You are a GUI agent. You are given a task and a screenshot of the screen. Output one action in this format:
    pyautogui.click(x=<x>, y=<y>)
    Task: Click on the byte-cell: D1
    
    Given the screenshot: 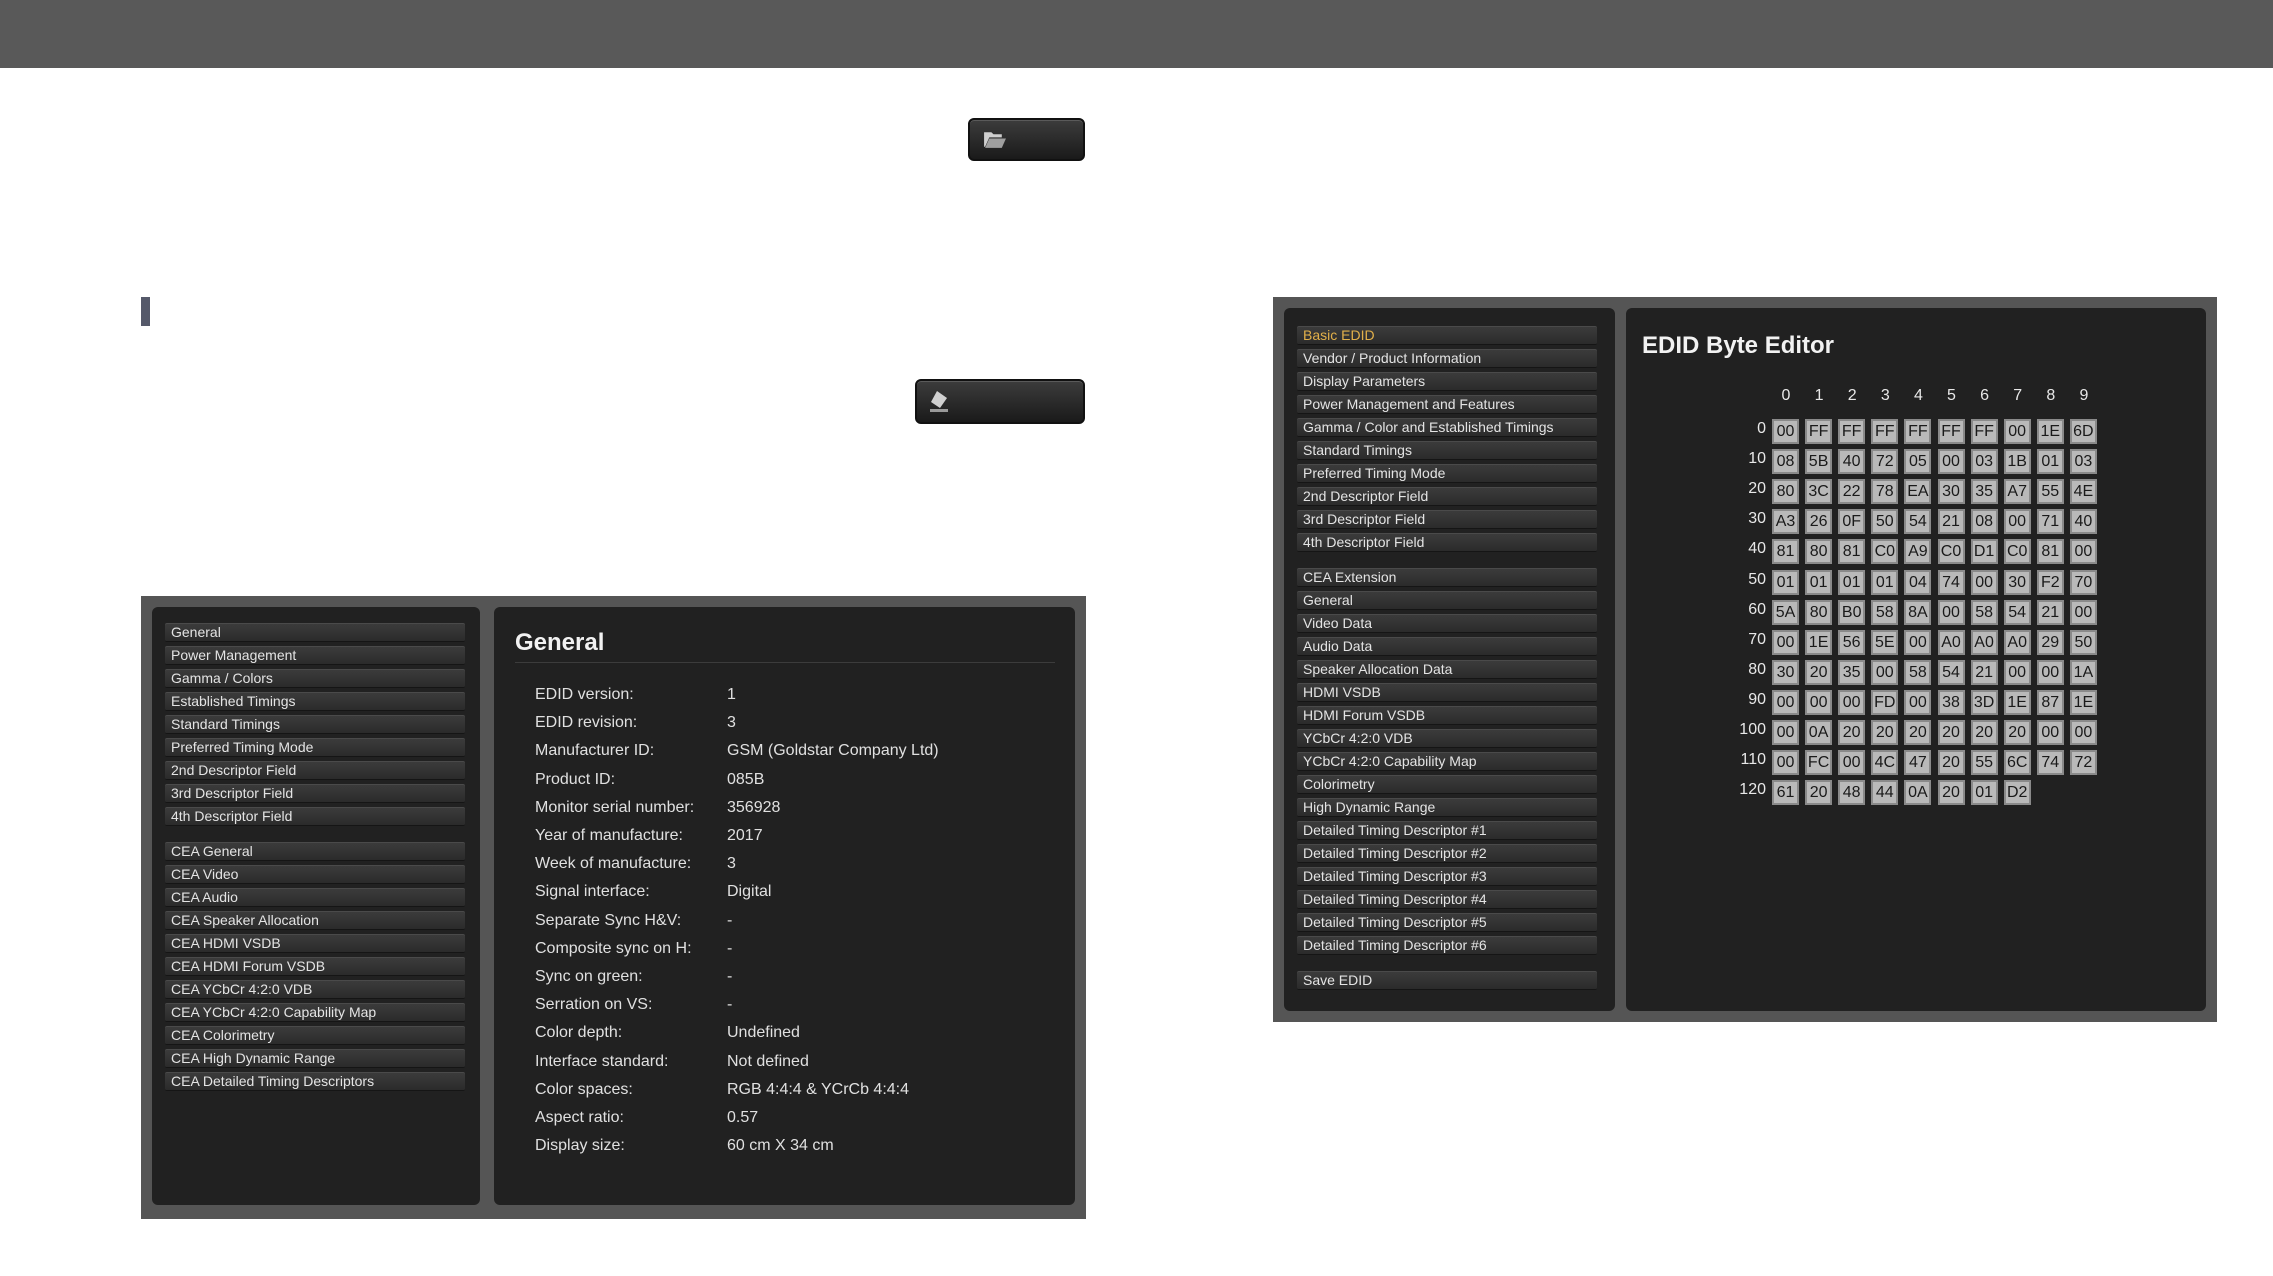 What is the action you would take?
    pyautogui.click(x=1984, y=552)
    